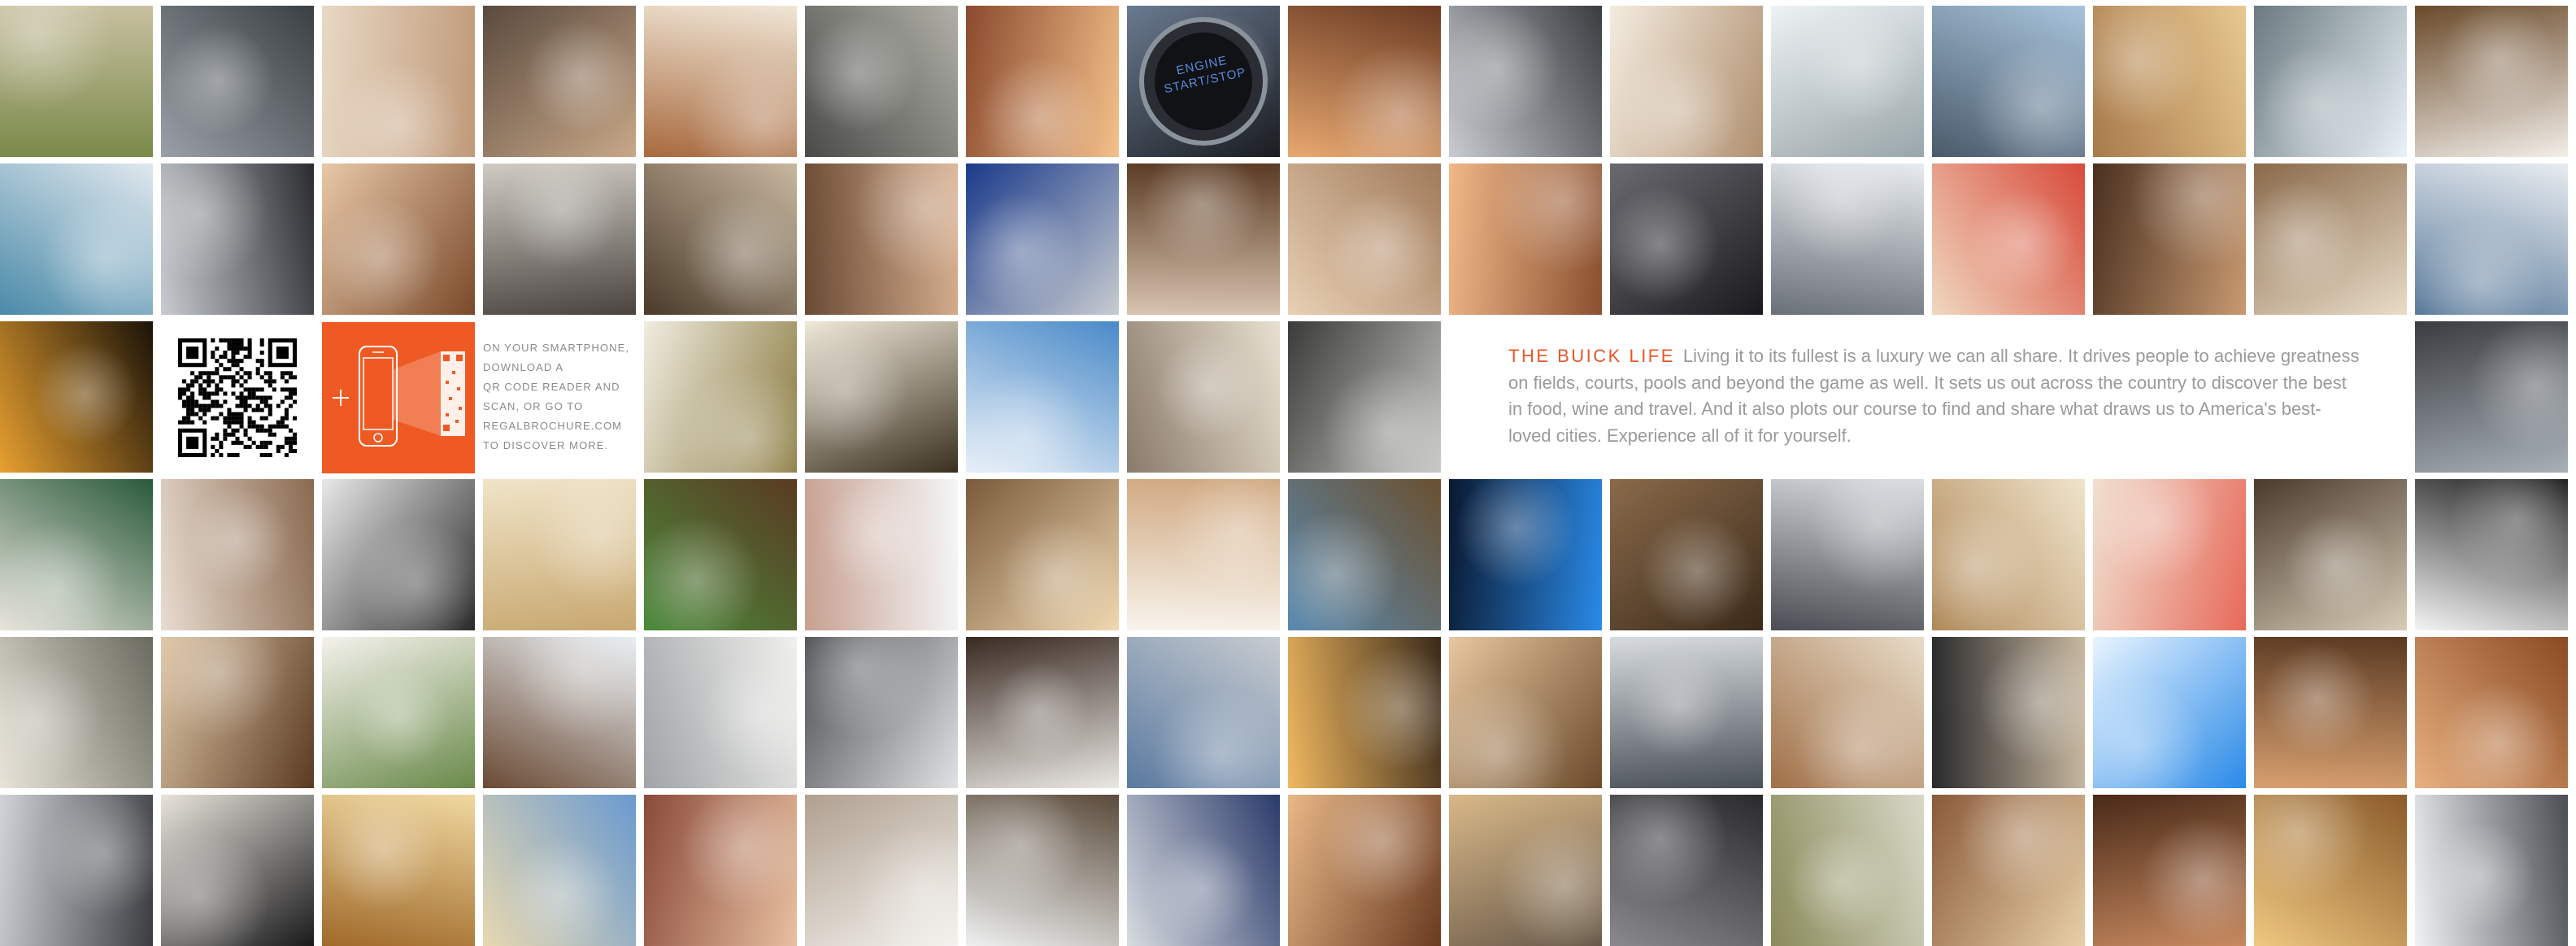  What do you see at coordinates (1043, 871) in the screenshot?
I see `photo-tile-man-driving` at bounding box center [1043, 871].